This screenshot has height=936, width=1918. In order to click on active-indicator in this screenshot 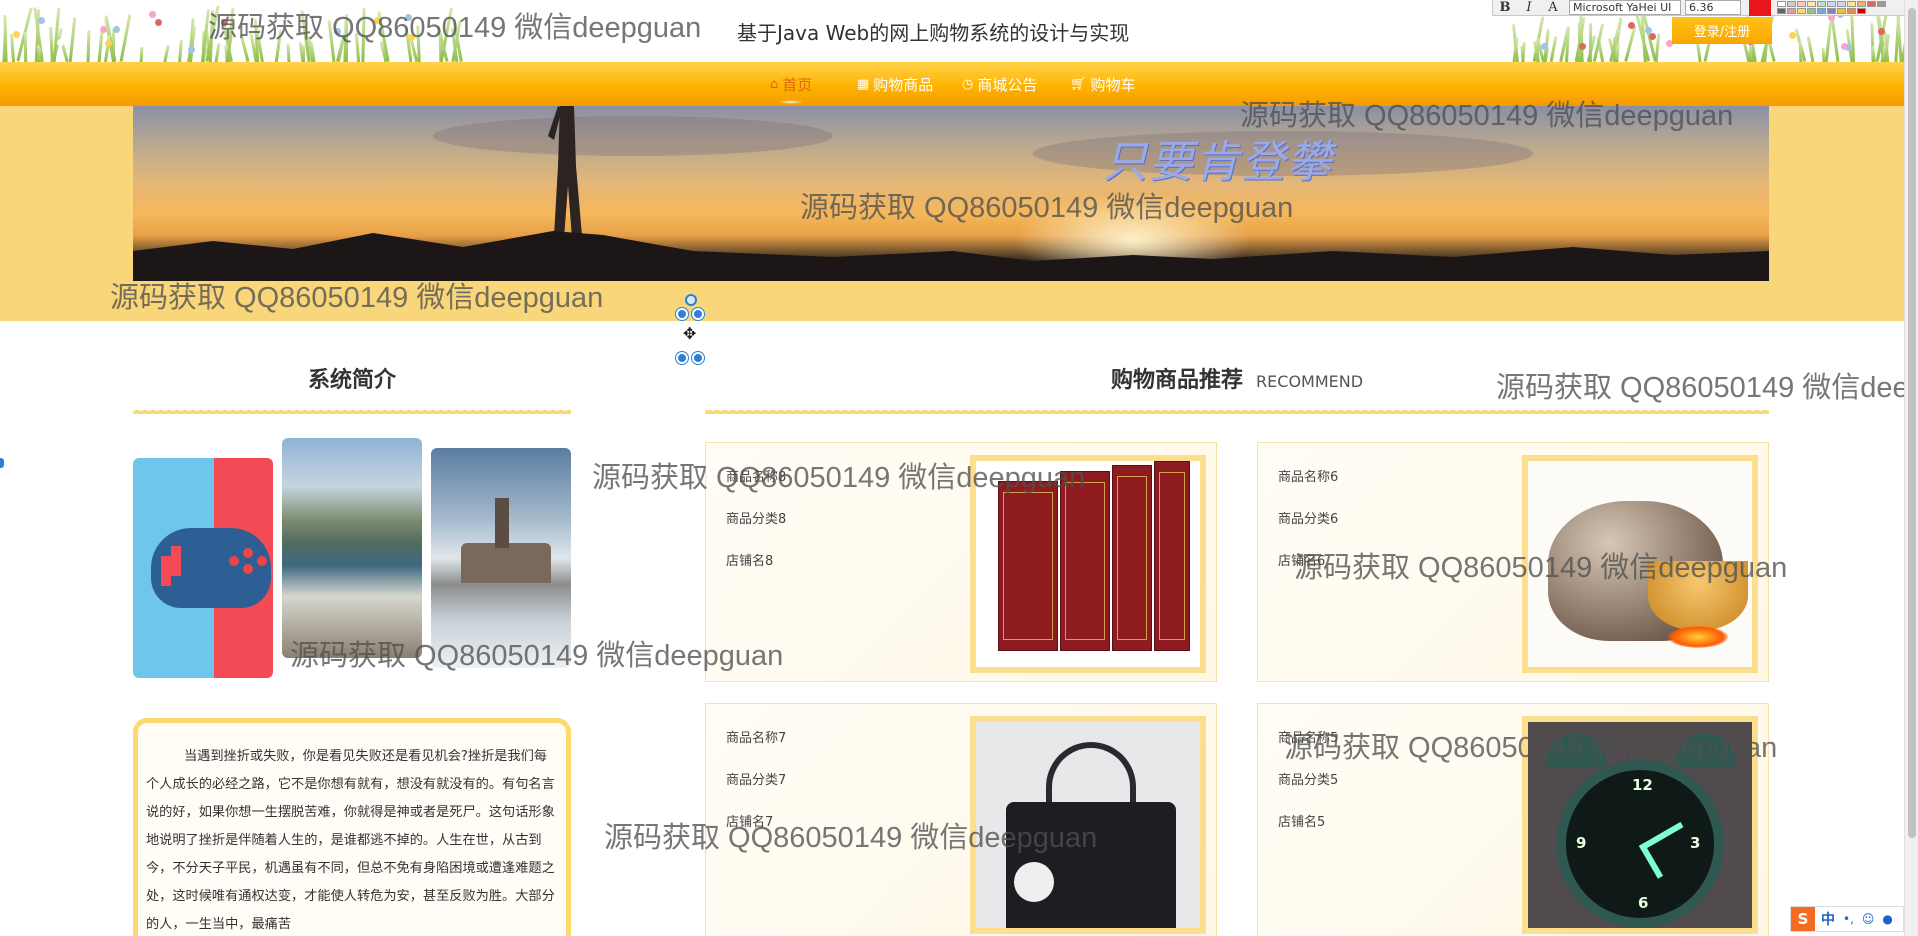, I will do `click(791, 102)`.